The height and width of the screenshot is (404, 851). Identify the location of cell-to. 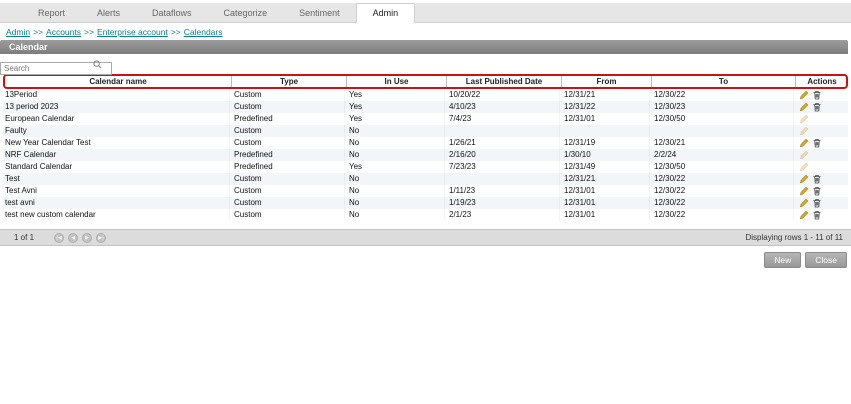
(721, 131).